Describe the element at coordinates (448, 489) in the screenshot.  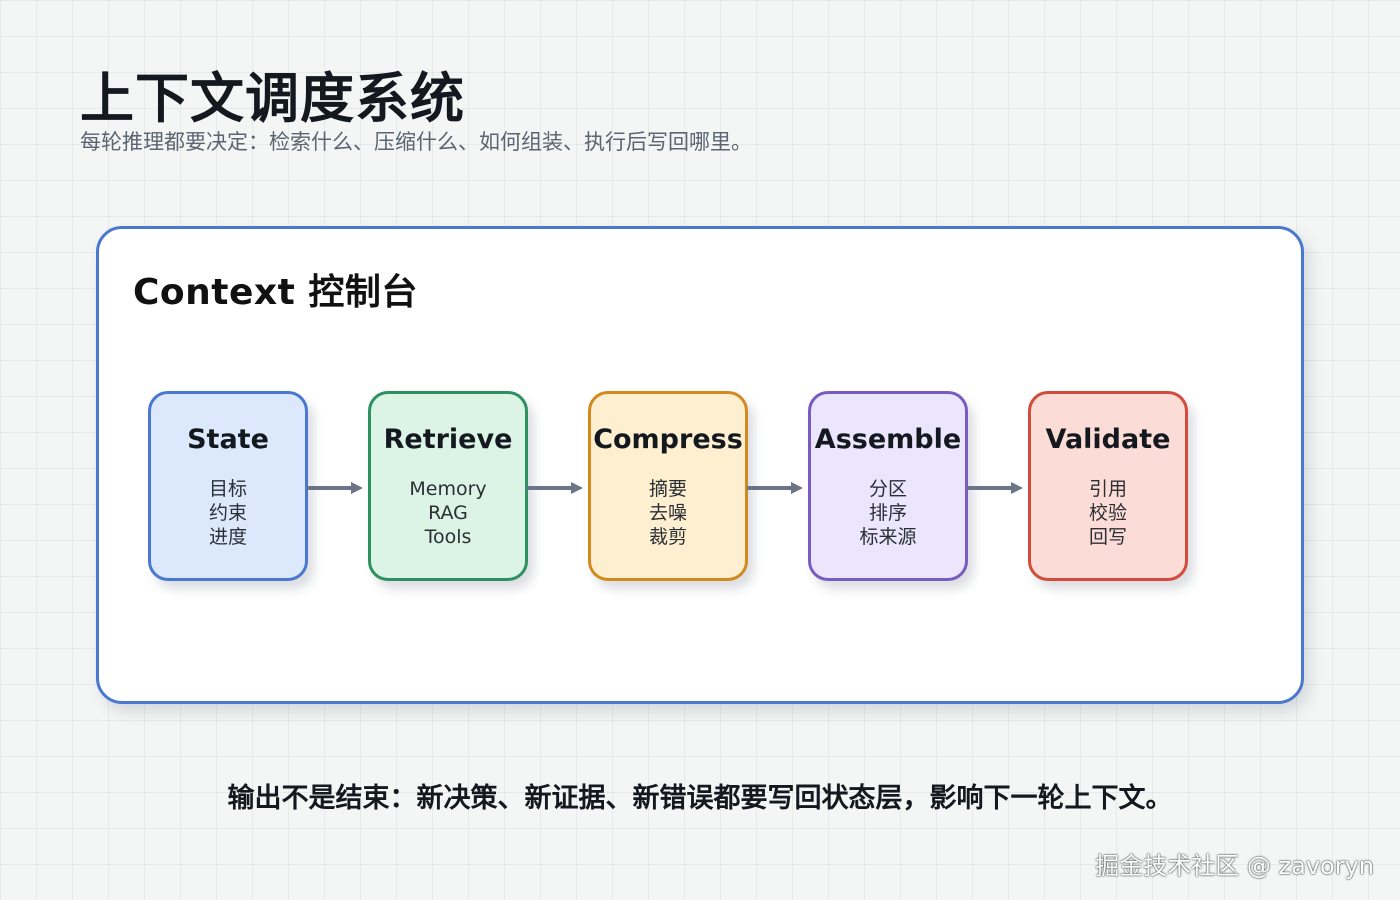
I see `stage-item: Memory` at that location.